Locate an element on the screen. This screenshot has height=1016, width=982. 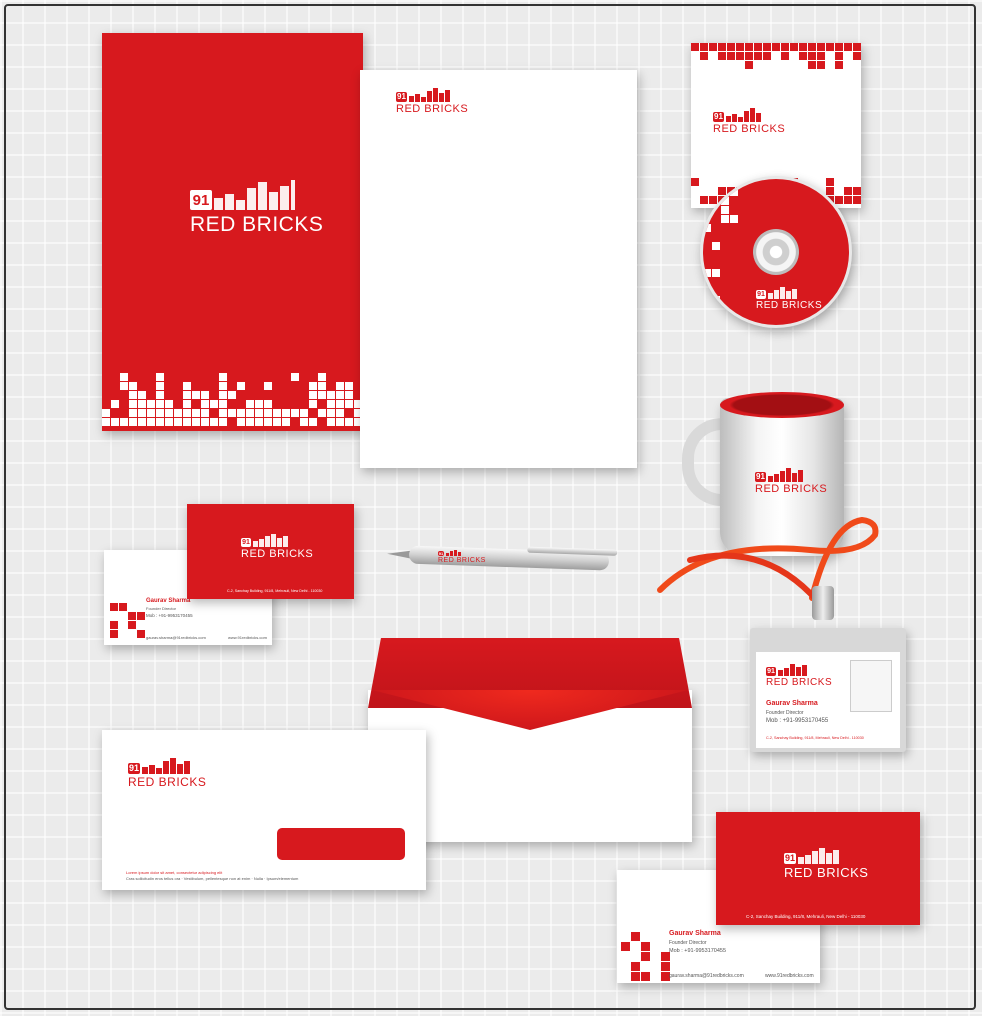
mug-logo: 91 RED BRICKS is located at coordinates (791, 481).